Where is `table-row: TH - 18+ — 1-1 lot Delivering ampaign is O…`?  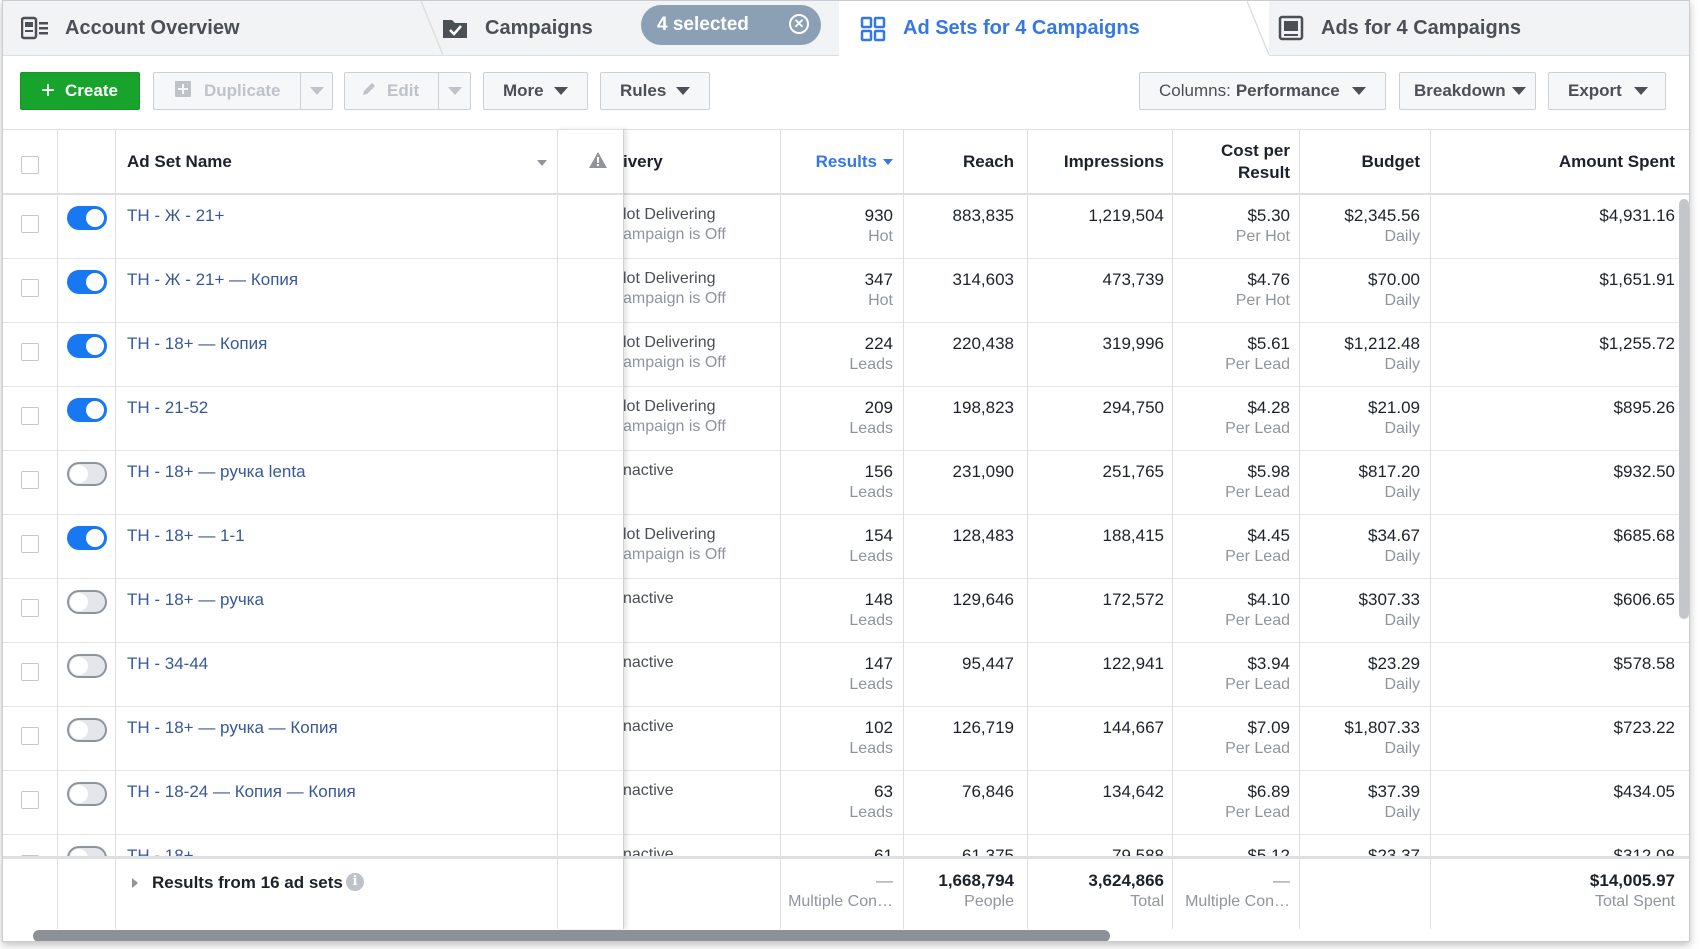 table-row: TH - 18+ — 1-1 lot Delivering ampaign is O… is located at coordinates (846, 547).